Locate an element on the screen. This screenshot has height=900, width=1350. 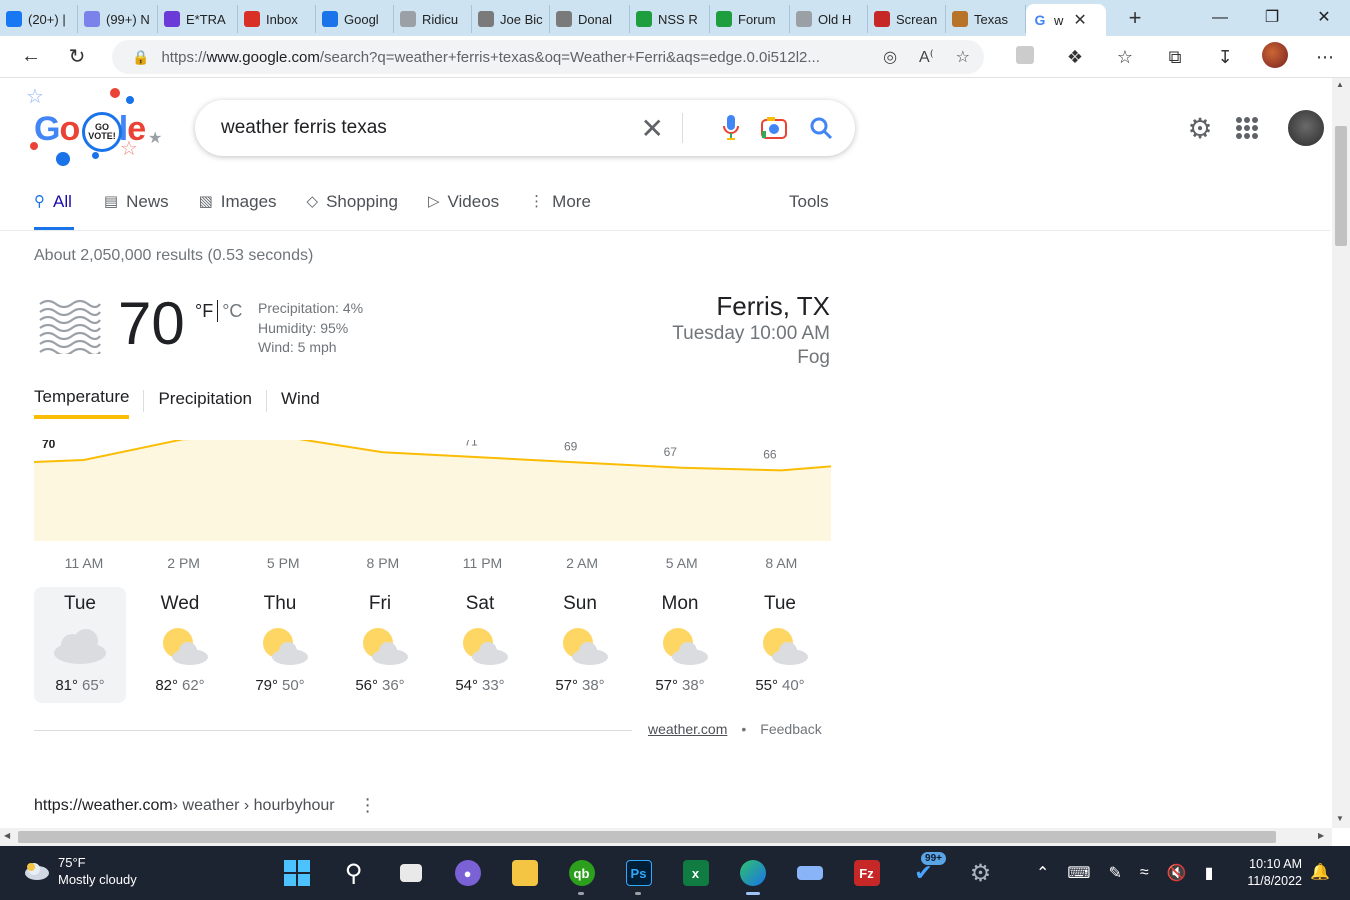
edge-browser-icon is located at coordinates (752, 874).